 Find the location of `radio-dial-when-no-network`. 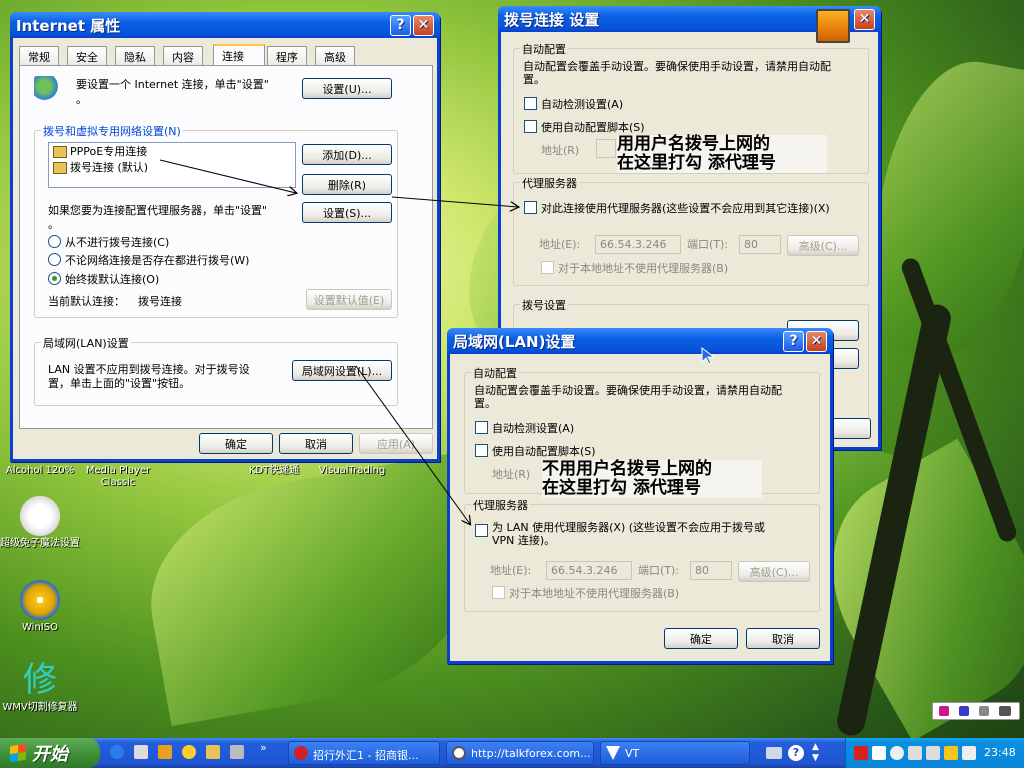

radio-dial-when-no-network is located at coordinates (54, 259).